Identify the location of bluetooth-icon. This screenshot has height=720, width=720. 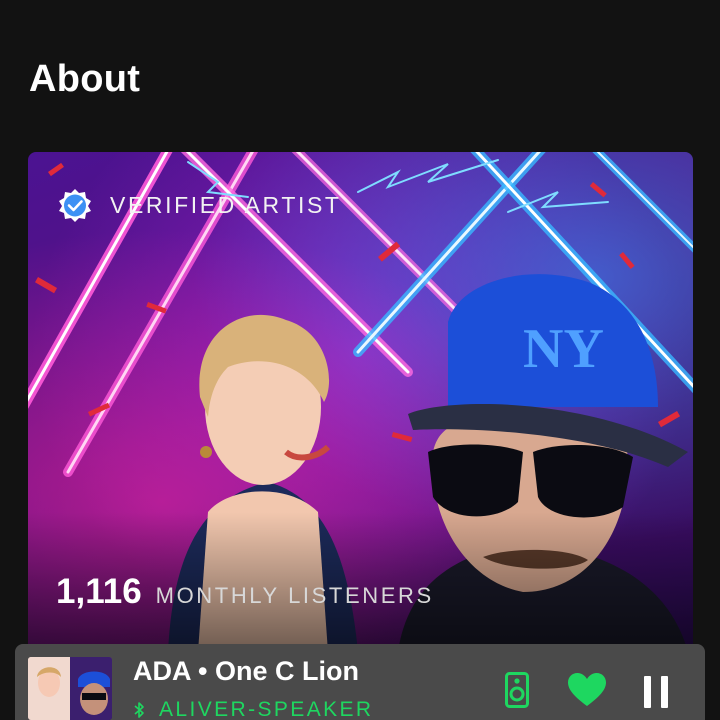
(139, 710).